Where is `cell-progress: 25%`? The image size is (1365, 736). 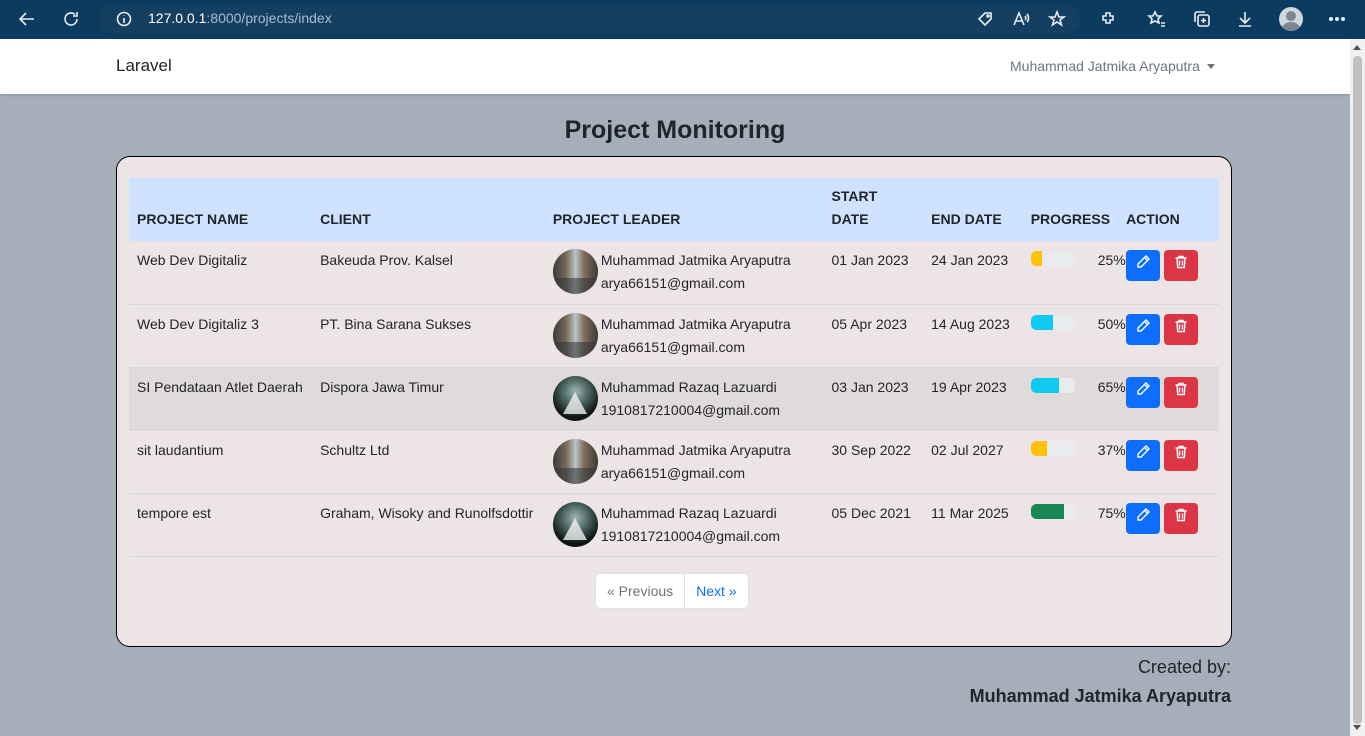 cell-progress: 25% is located at coordinates (1074, 272).